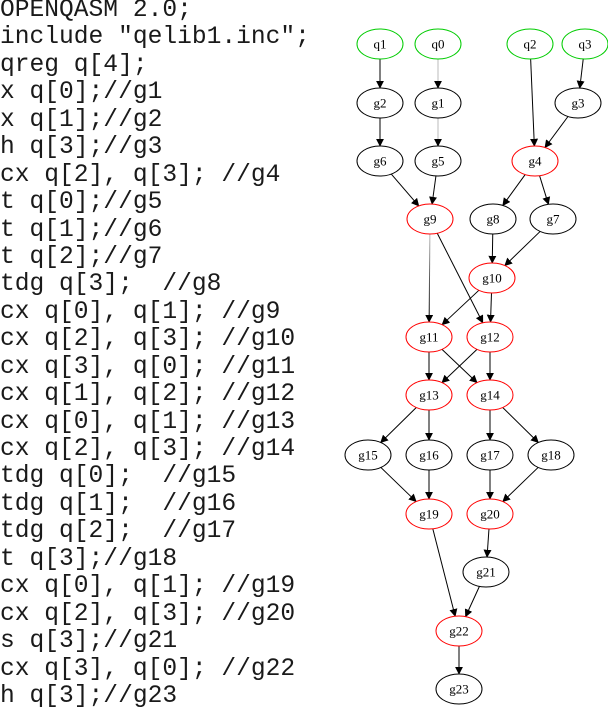 This screenshot has height=714, width=608. I want to click on node-label: q1, so click(380, 44).